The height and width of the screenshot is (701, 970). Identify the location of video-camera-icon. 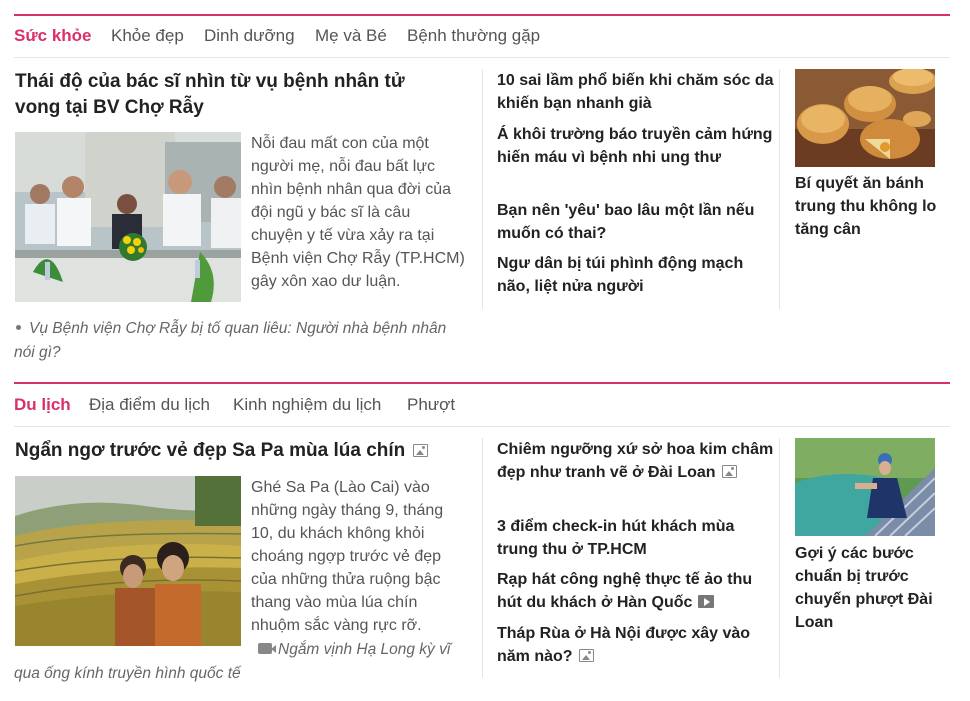
(267, 648).